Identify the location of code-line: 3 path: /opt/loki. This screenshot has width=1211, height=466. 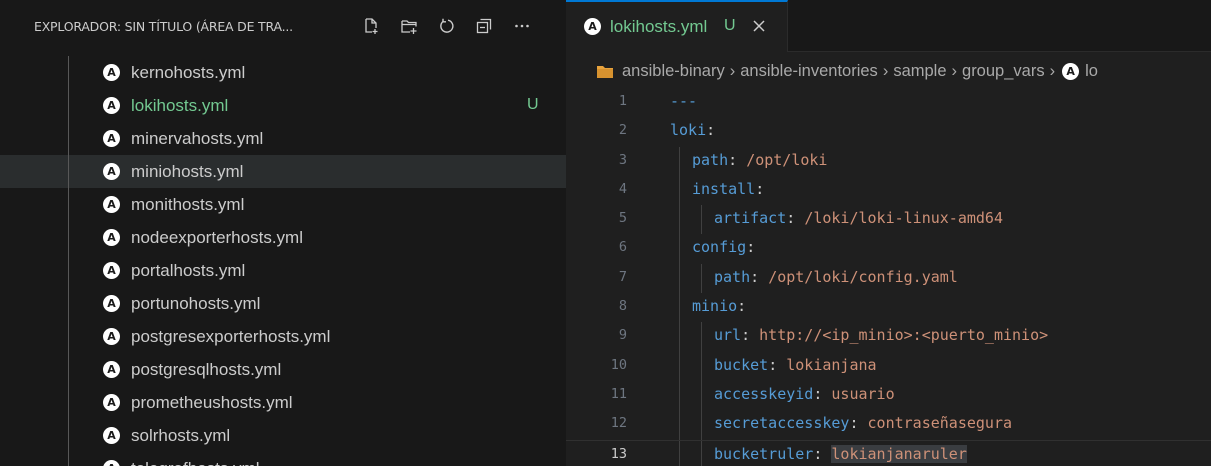
(888, 161).